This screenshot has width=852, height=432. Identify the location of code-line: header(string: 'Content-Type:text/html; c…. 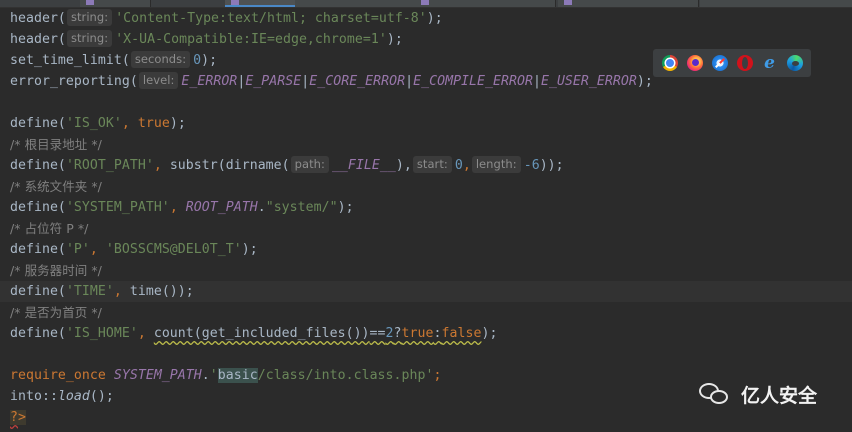
(226, 18).